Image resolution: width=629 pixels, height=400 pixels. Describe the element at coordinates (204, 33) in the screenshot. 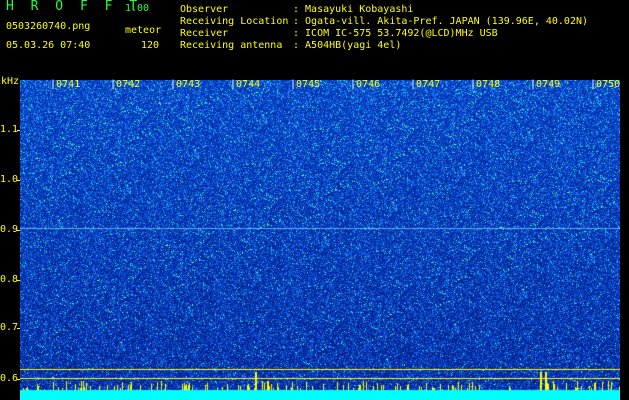

I see `info-receiver-label: Receiver` at that location.